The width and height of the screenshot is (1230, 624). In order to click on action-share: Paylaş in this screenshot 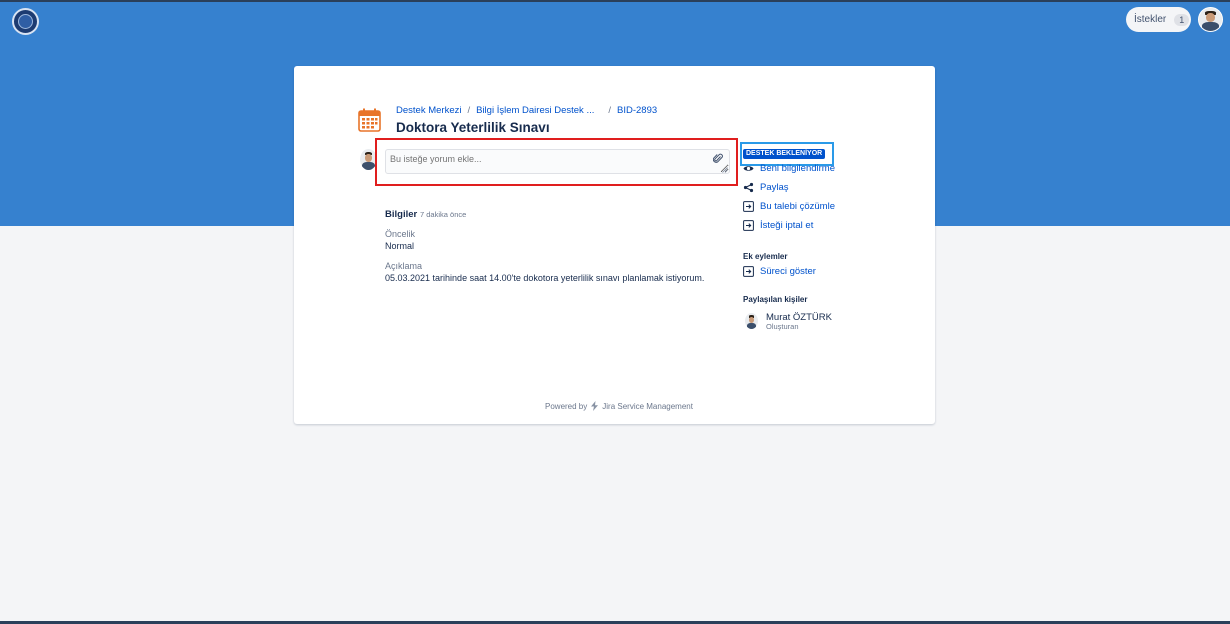, I will do `click(766, 187)`.